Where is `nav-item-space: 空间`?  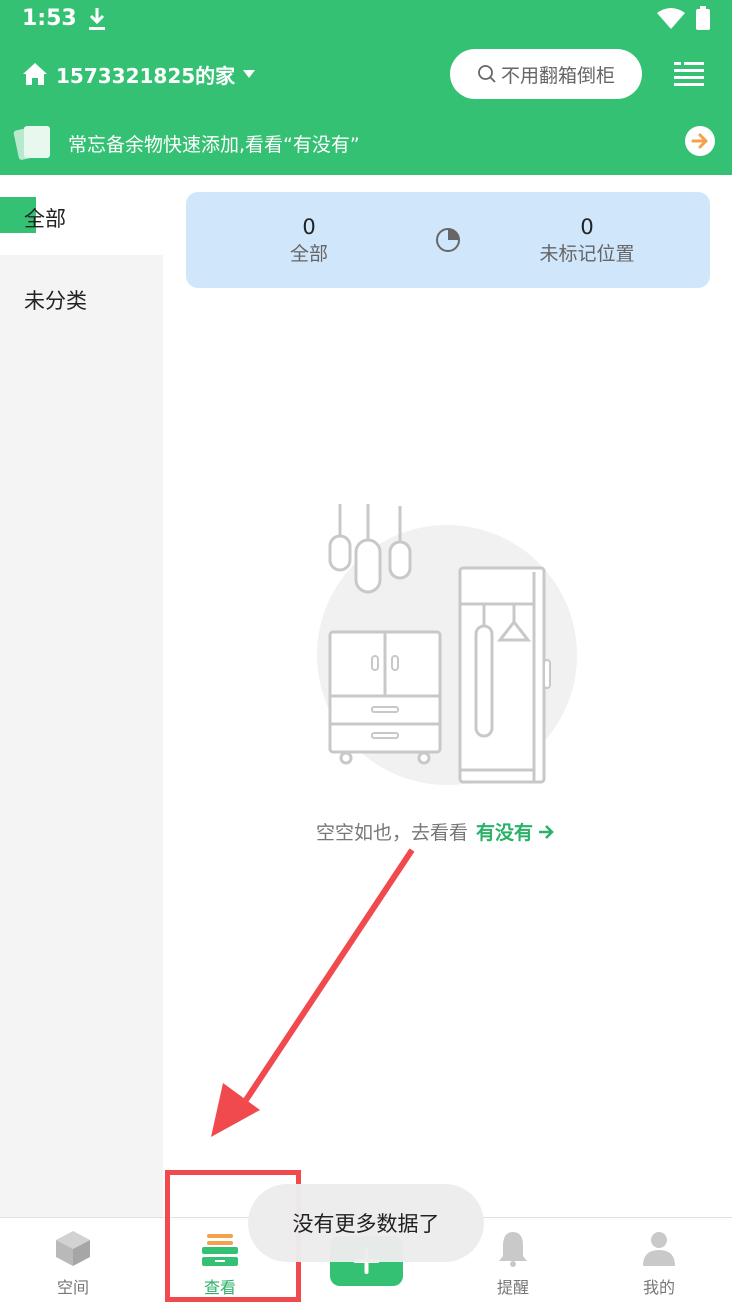
nav-item-space: 空间 is located at coordinates (73, 1263).